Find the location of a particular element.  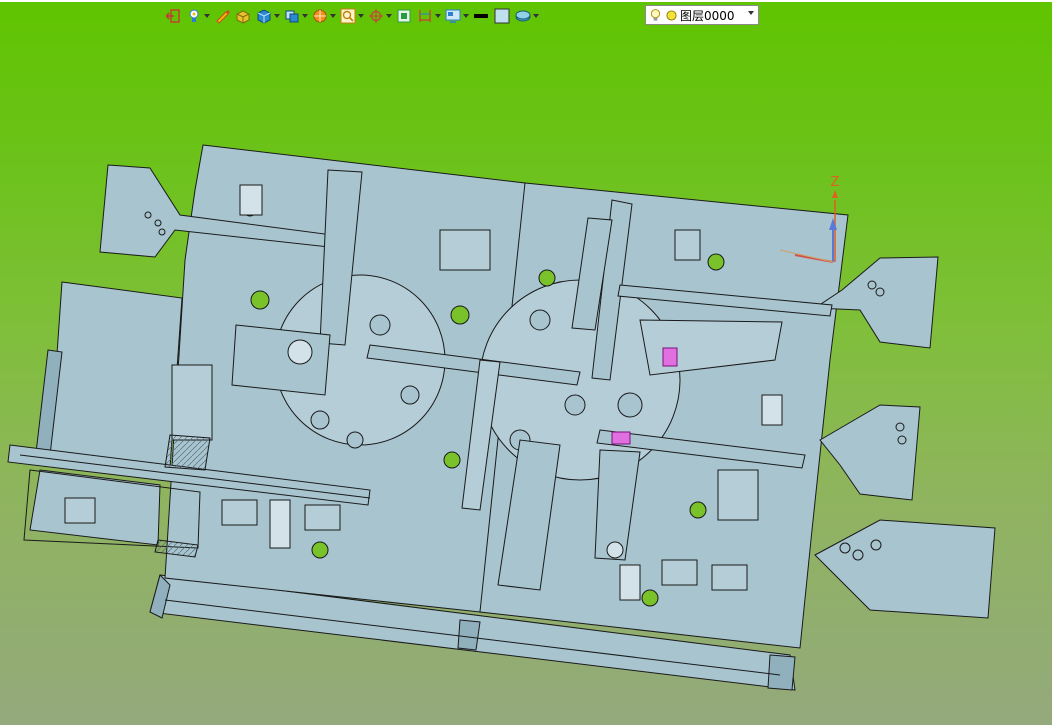

layer-dropdown: 图层0000 is located at coordinates (702, 15).